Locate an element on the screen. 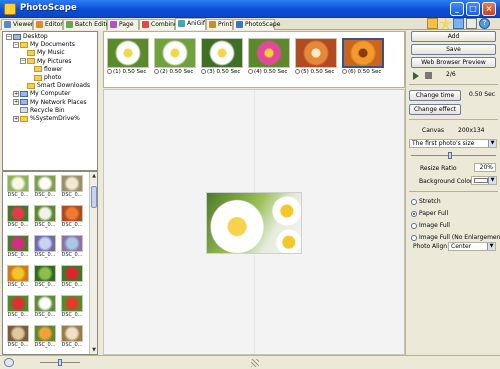 The image size is (500, 369). minimize-button: _ is located at coordinates (457, 9).